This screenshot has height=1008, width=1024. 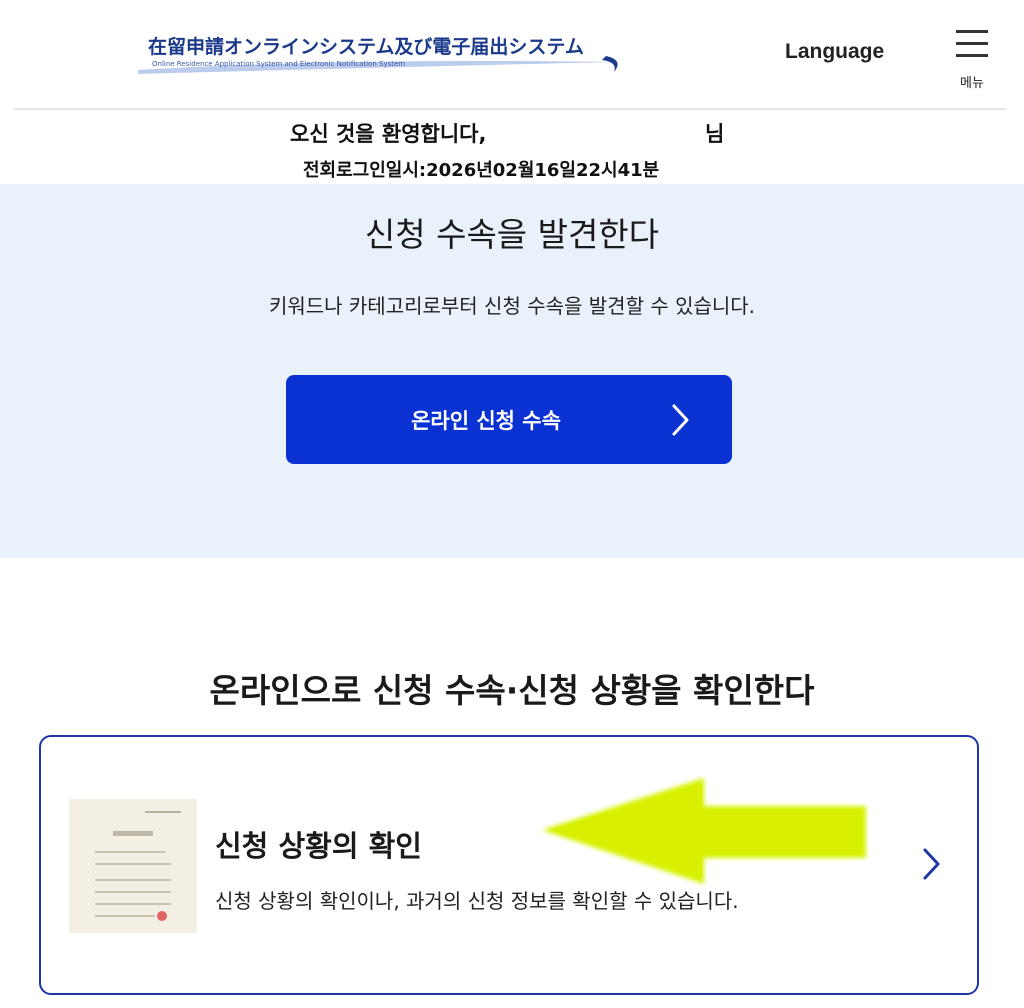 What do you see at coordinates (972, 83) in the screenshot?
I see `menu-label: 메뉴` at bounding box center [972, 83].